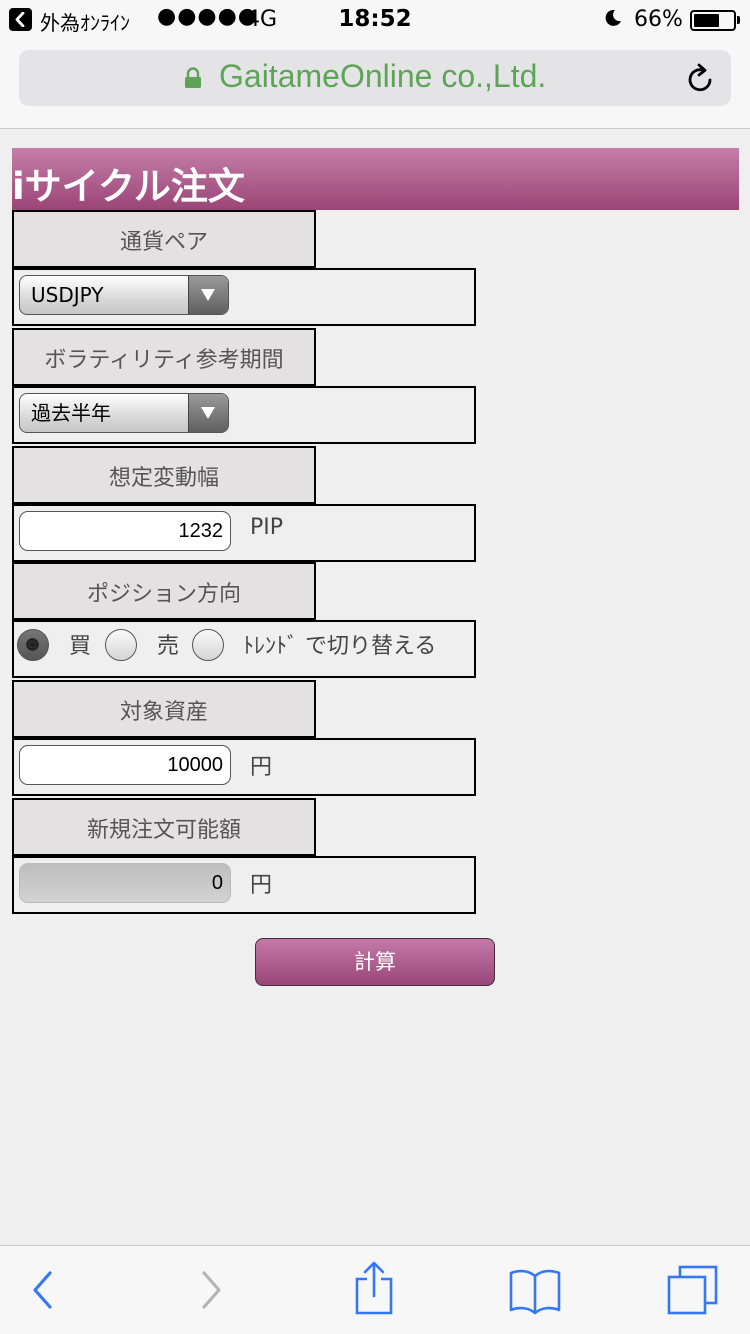 The width and height of the screenshot is (750, 1334). What do you see at coordinates (244, 885) in the screenshot?
I see `available-amount-row: 0 円` at bounding box center [244, 885].